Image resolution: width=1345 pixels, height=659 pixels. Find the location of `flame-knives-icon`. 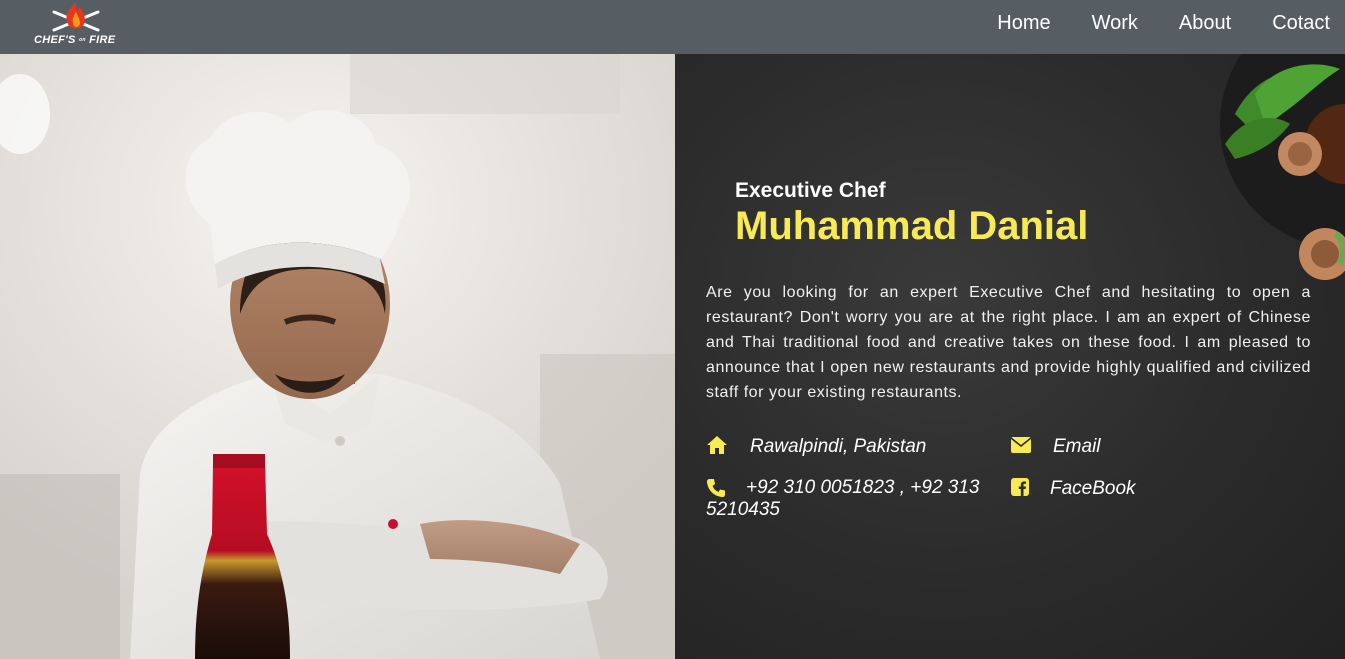

flame-knives-icon is located at coordinates (76, 17).